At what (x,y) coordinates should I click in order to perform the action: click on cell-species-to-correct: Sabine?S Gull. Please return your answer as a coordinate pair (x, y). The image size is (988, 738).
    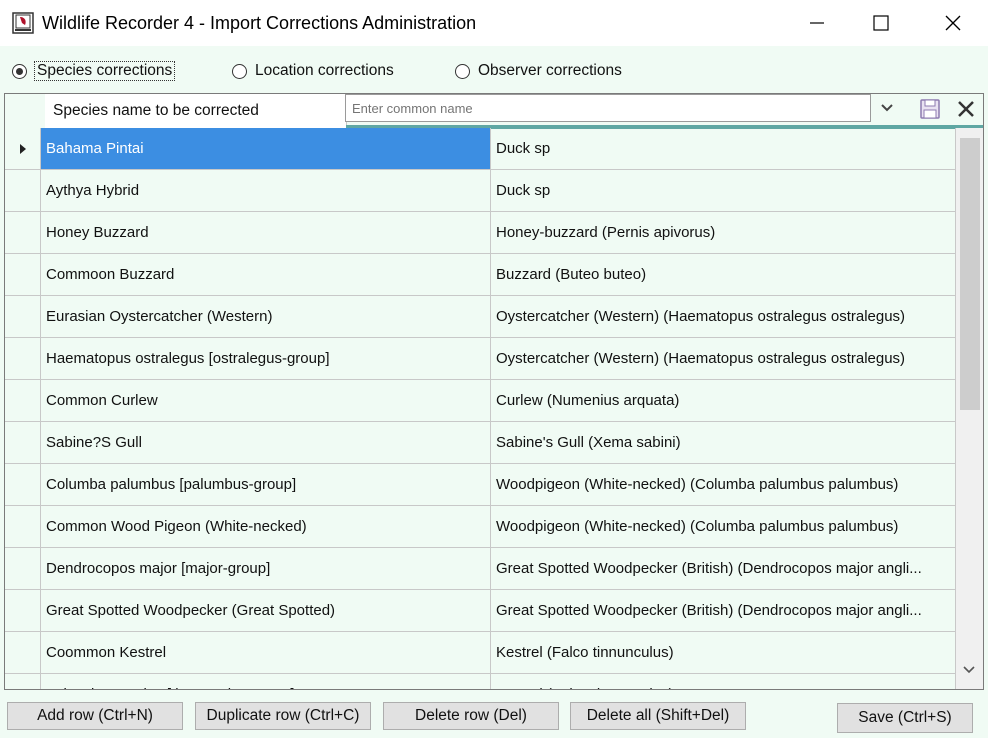
    Looking at the image, I should click on (266, 443).